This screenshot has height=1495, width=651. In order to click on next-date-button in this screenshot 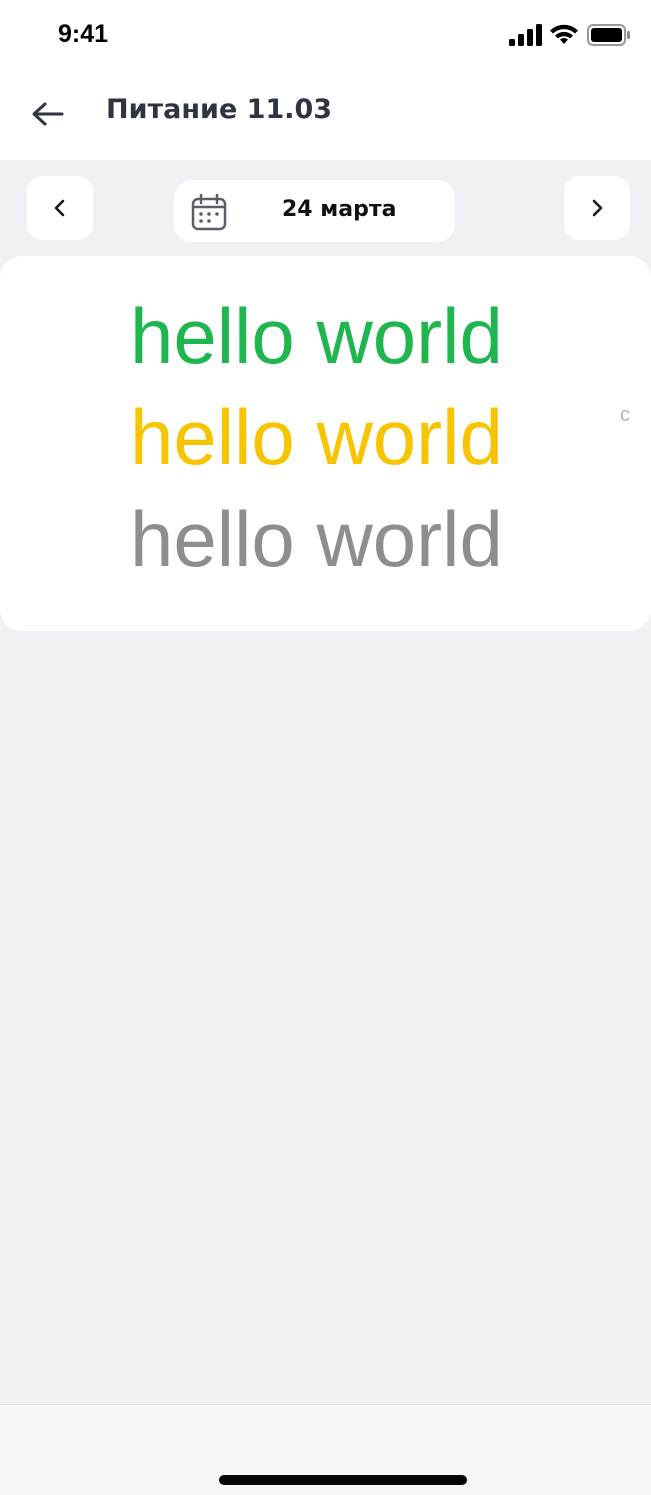, I will do `click(597, 208)`.